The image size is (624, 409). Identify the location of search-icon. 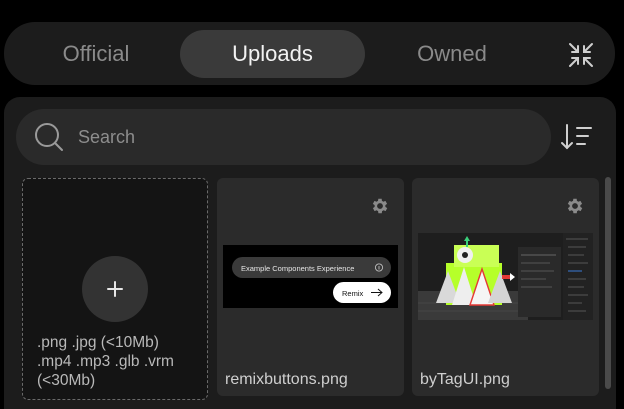
(49, 137).